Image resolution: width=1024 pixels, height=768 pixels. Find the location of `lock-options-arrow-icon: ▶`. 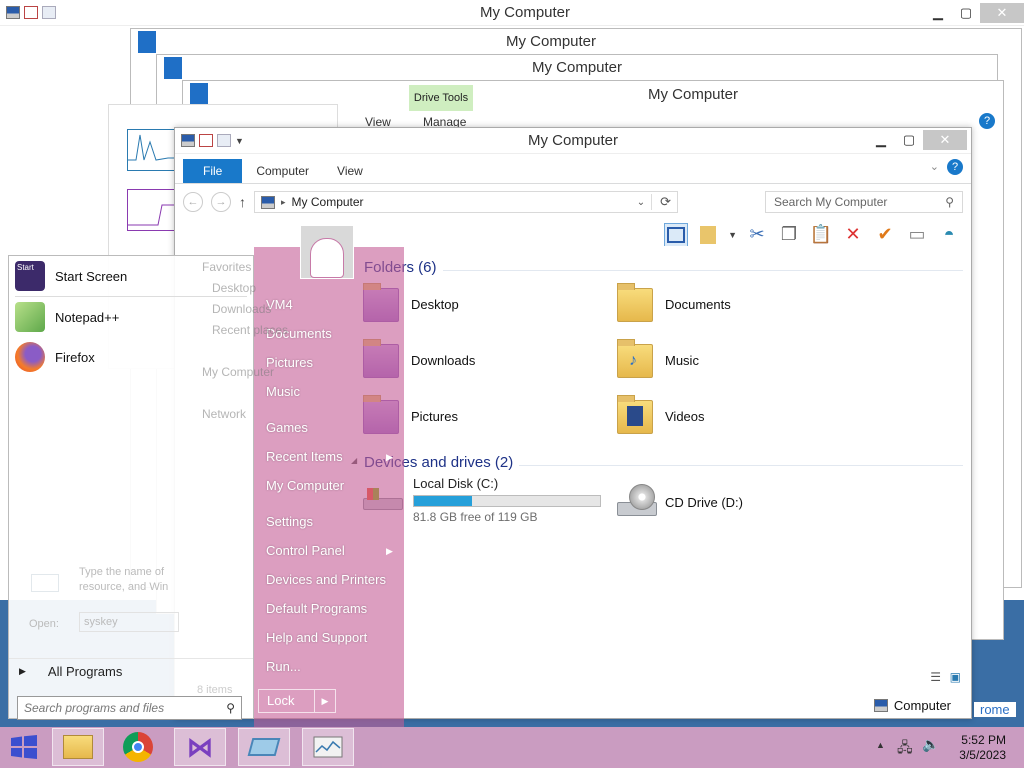

lock-options-arrow-icon: ▶ is located at coordinates (325, 701).